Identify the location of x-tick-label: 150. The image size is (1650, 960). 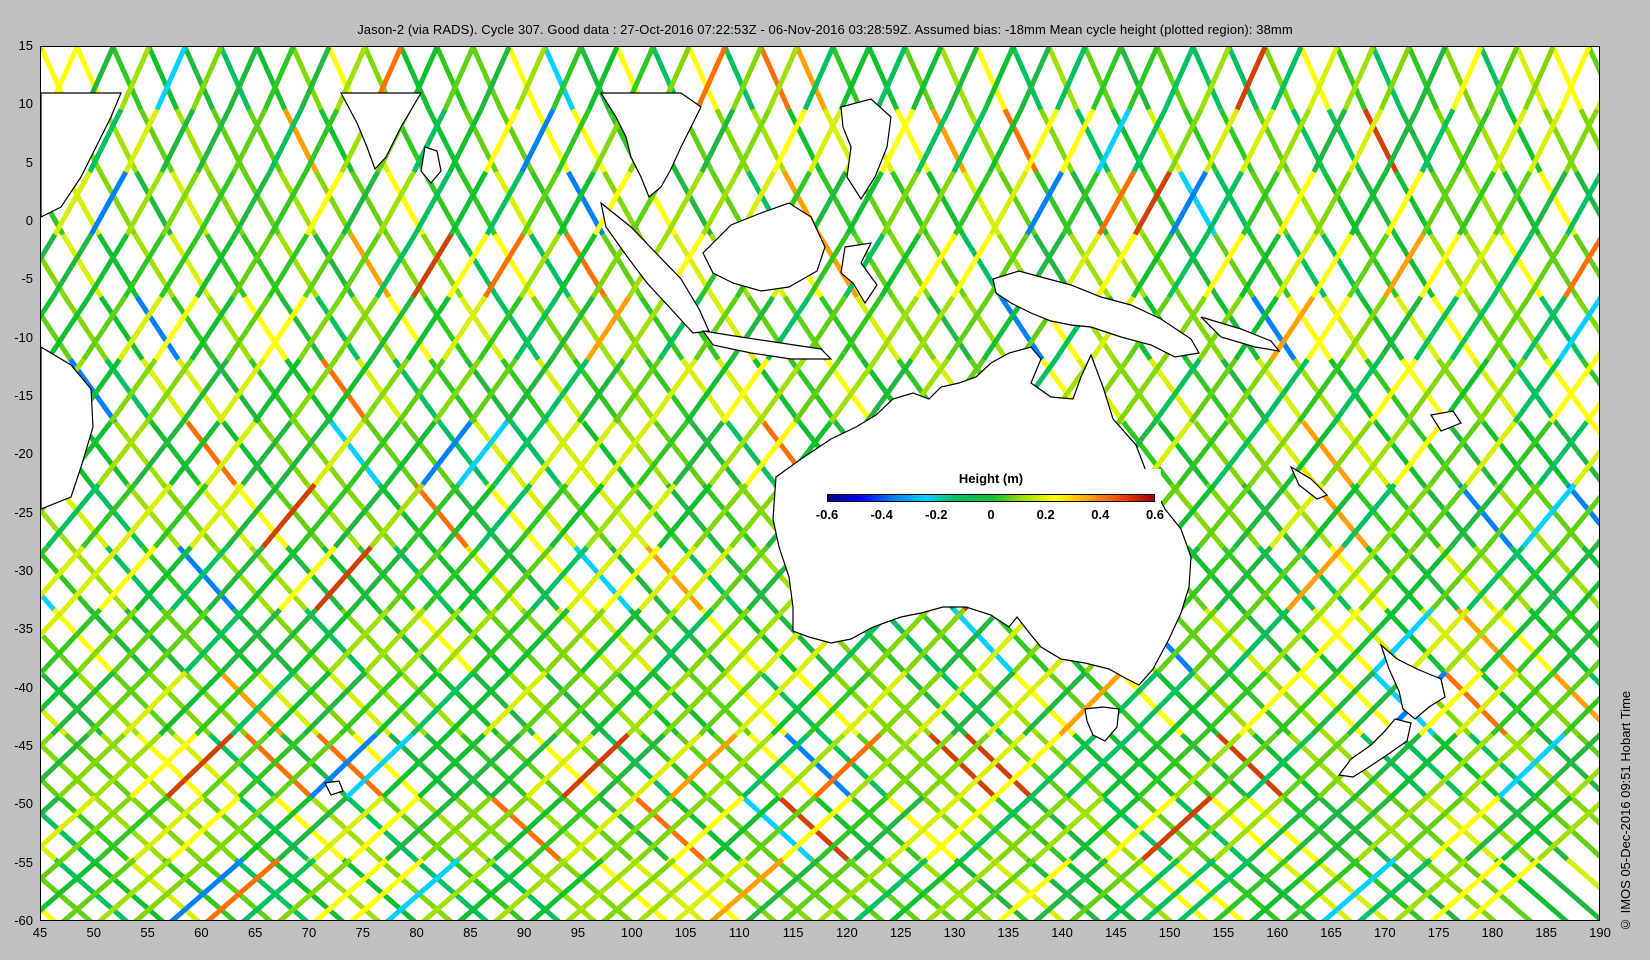
(1169, 932).